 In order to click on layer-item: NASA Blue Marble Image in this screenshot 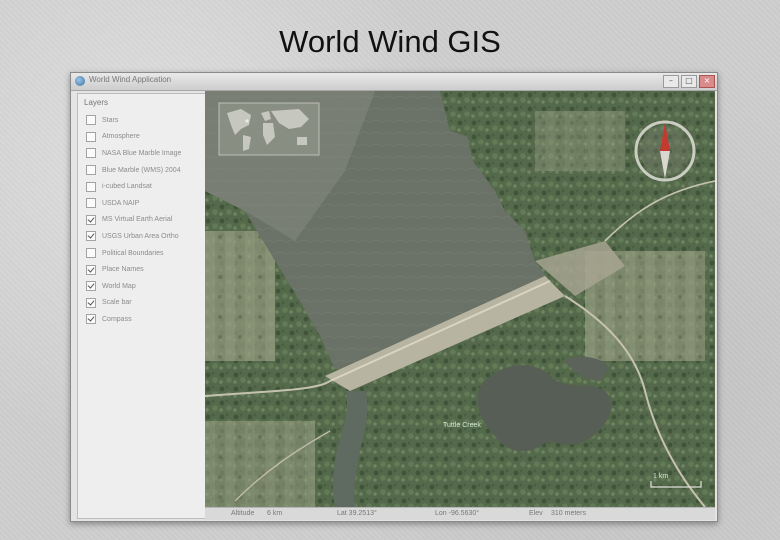, I will do `click(133, 153)`.